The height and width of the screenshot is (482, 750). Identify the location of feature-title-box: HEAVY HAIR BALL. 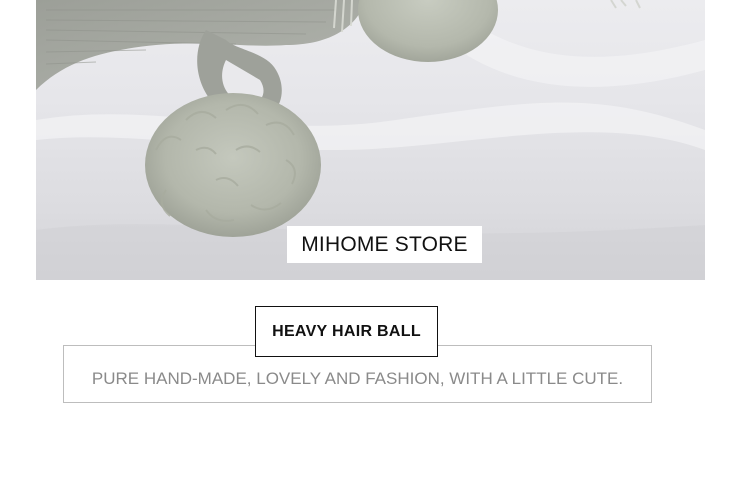
(346, 331).